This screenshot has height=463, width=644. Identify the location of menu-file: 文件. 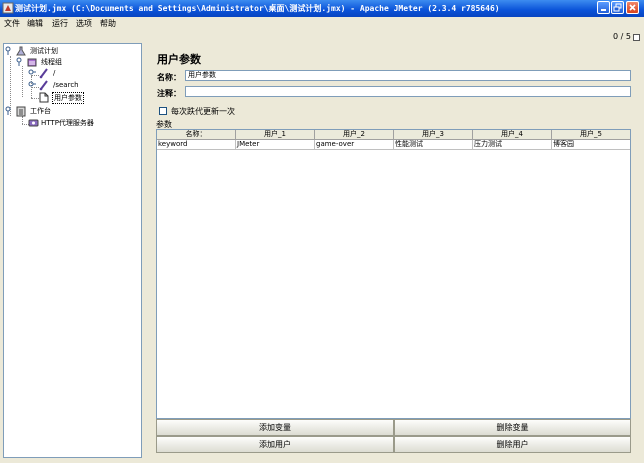
(12, 23).